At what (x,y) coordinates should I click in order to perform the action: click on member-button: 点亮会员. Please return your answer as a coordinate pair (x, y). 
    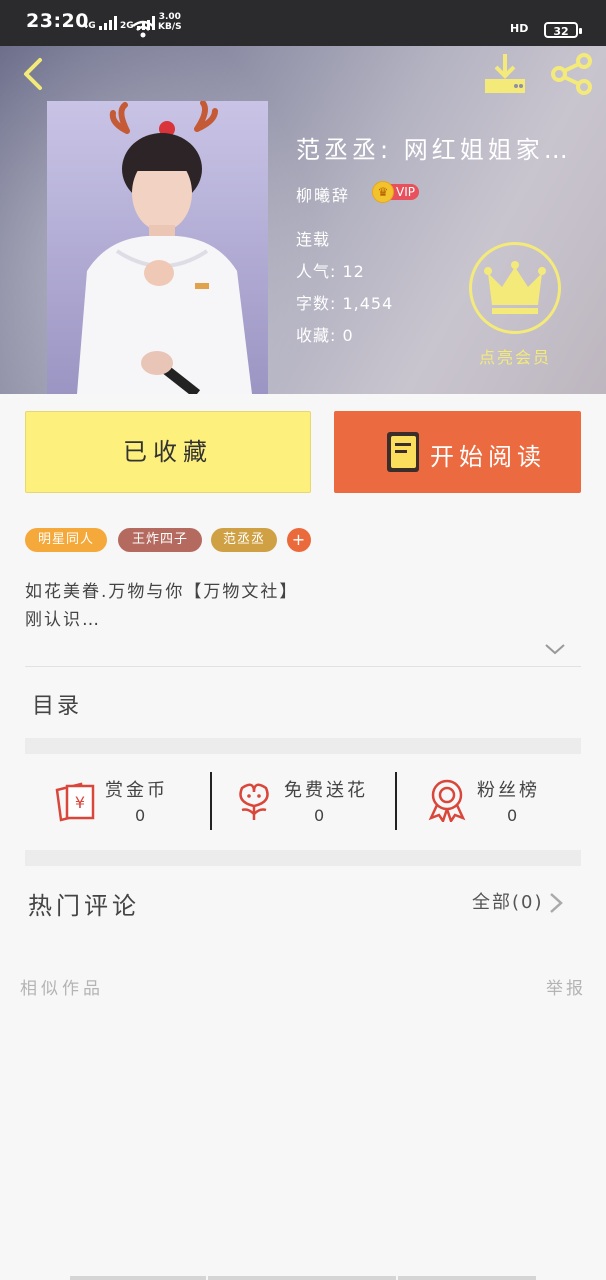
    Looking at the image, I should click on (515, 305).